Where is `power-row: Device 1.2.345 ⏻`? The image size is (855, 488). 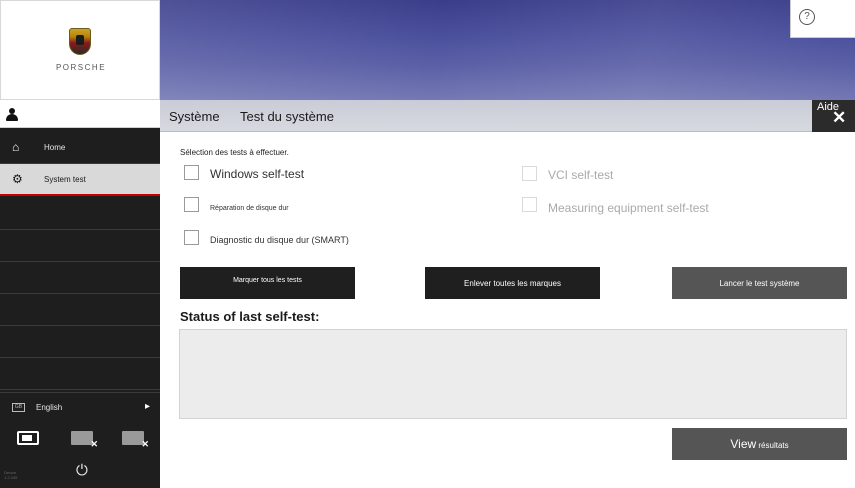 power-row: Device 1.2.345 ⏻ is located at coordinates (80, 472).